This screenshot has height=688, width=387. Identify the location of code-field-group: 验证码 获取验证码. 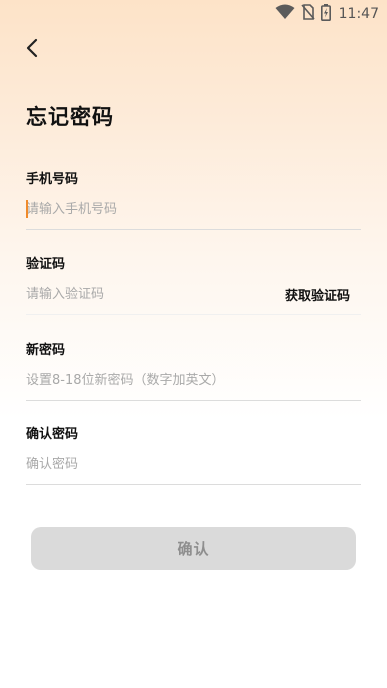
(193, 285).